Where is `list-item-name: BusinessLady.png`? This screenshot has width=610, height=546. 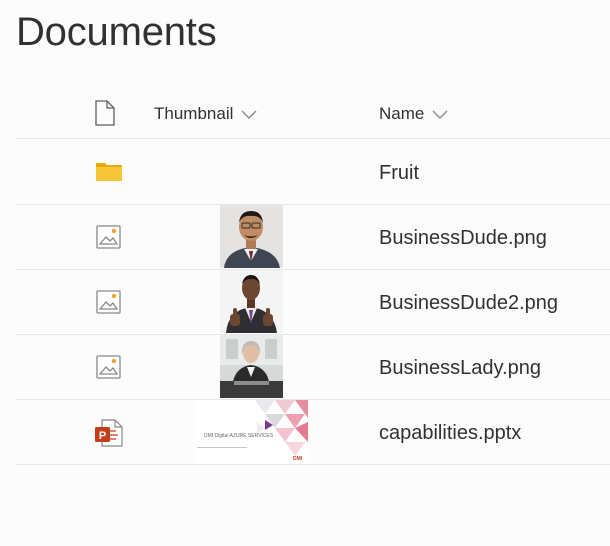
list-item-name: BusinessLady.png is located at coordinates (460, 368).